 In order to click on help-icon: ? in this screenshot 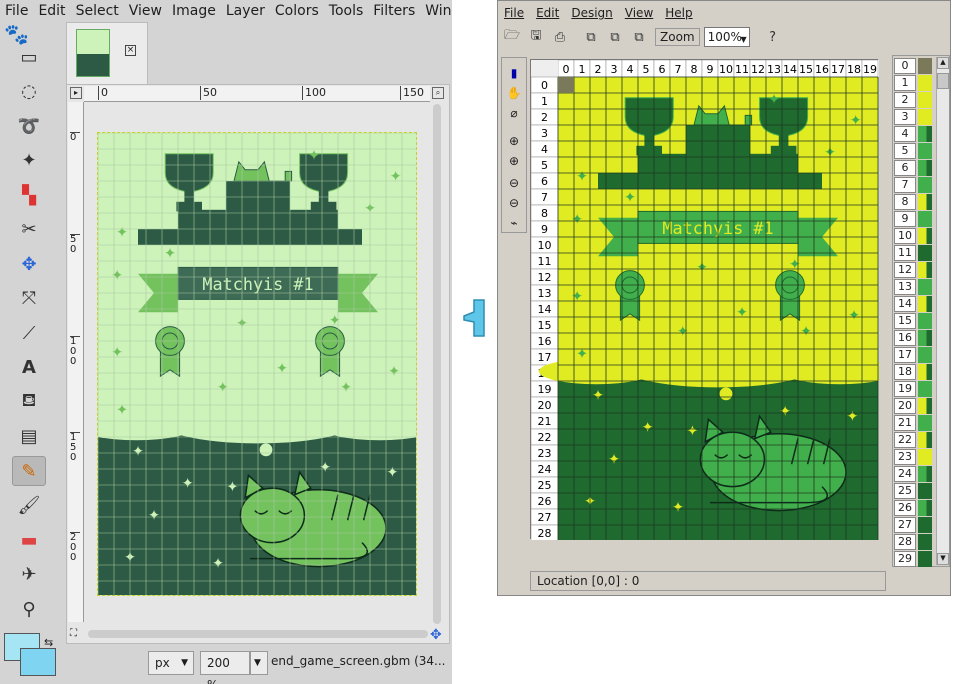, I will do `click(773, 37)`.